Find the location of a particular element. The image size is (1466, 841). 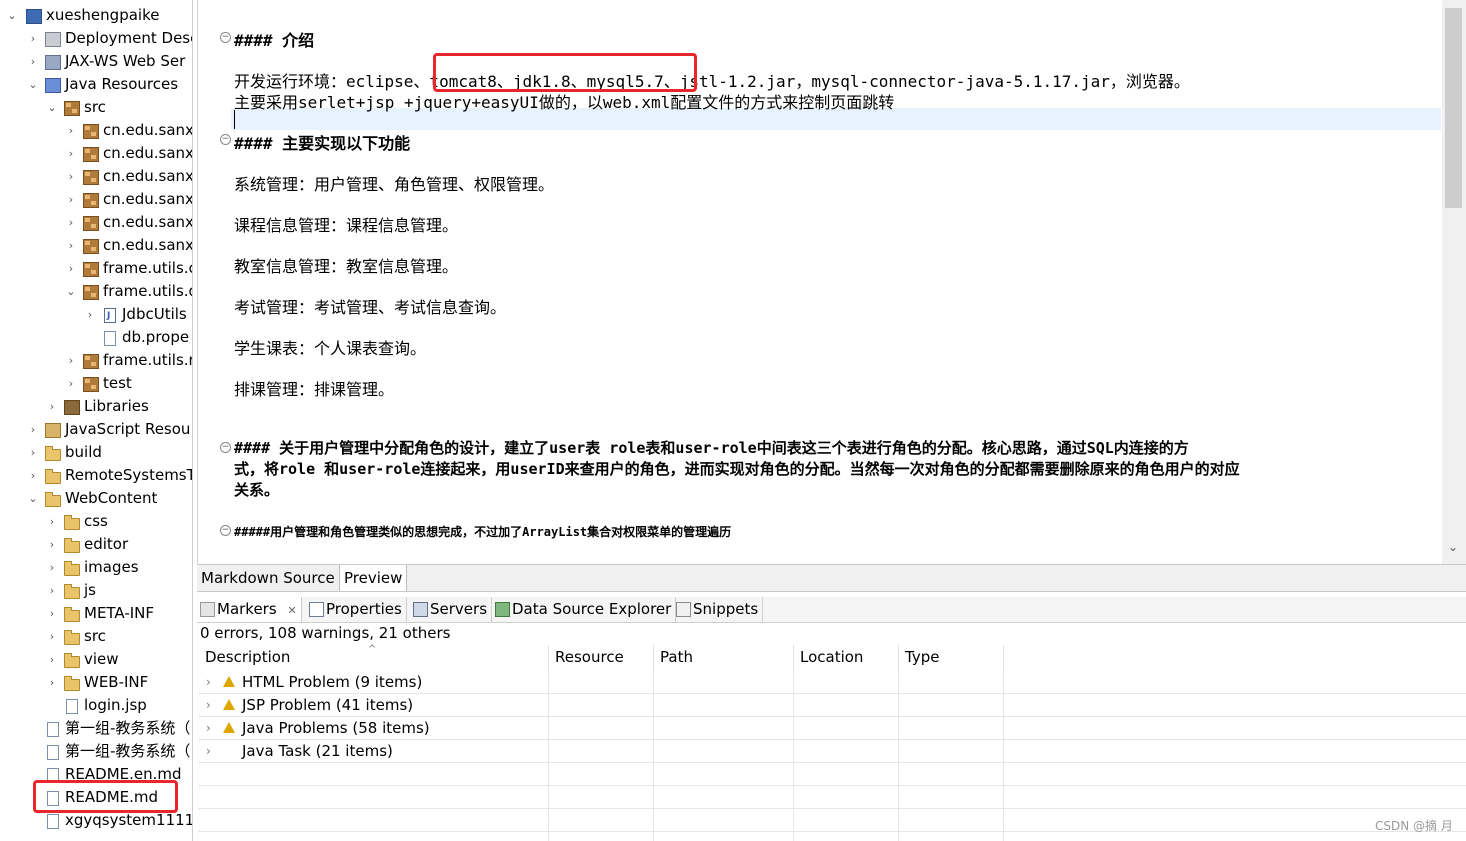

tree-item-src: ⌄ src is located at coordinates (96, 107).